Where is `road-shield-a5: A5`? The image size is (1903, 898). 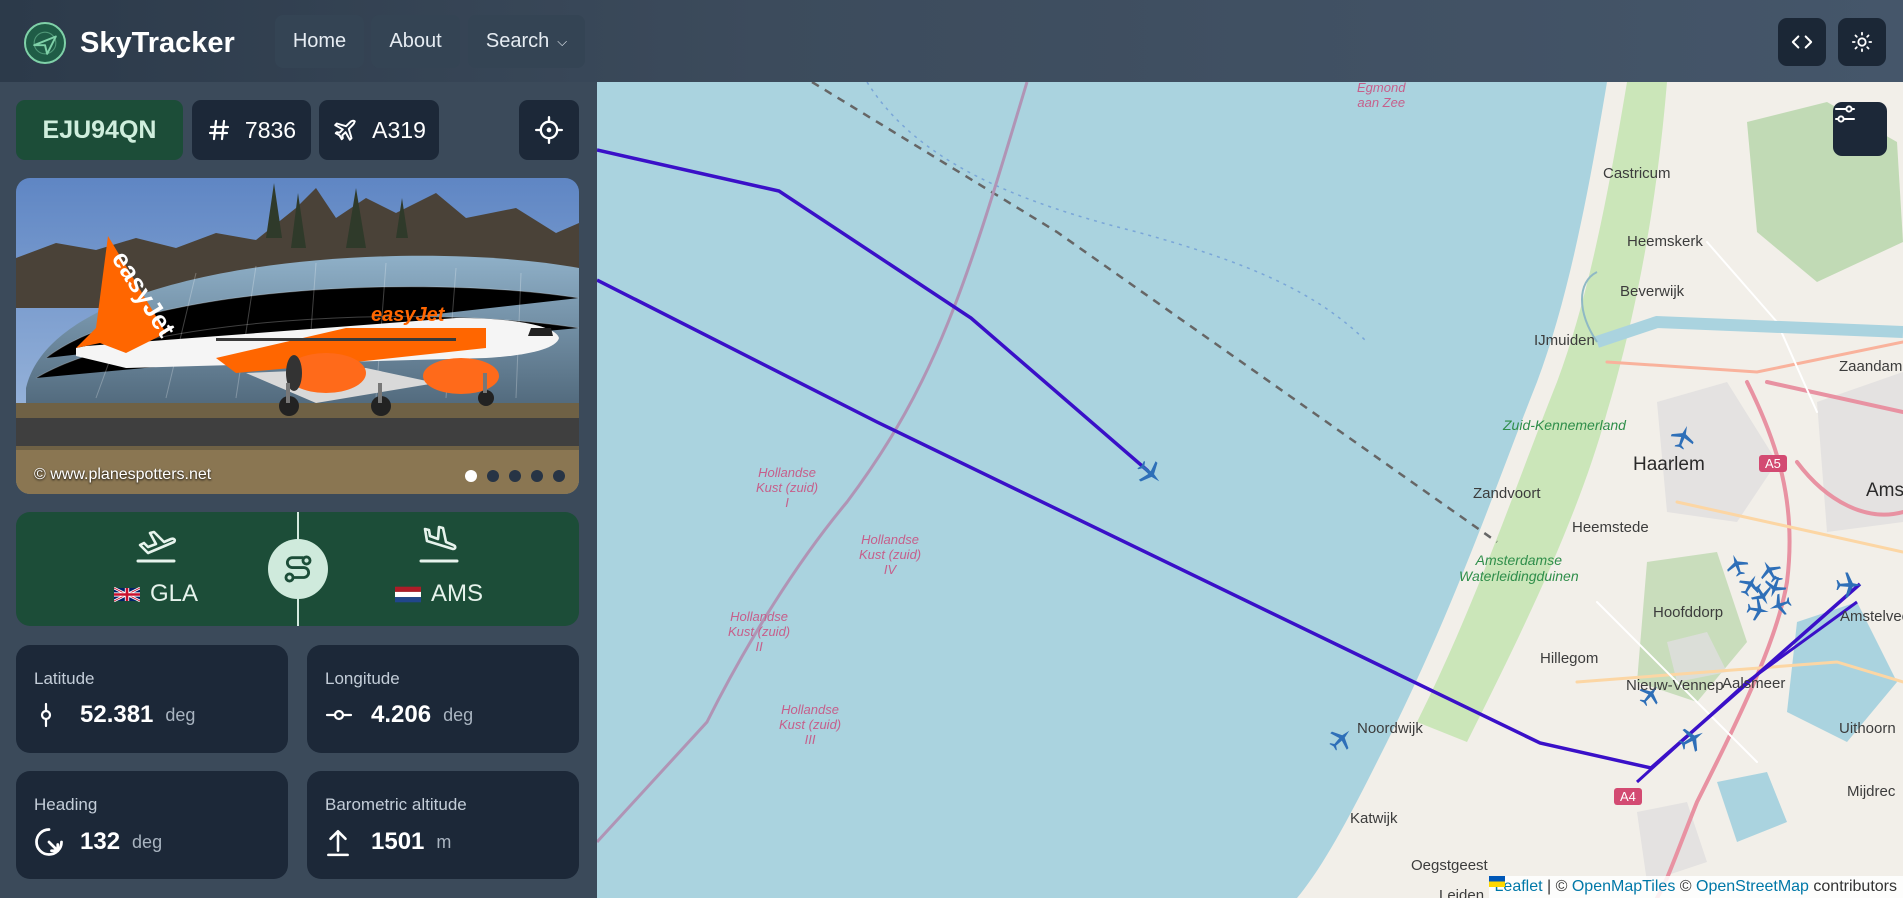
road-shield-a5: A5 is located at coordinates (1773, 463).